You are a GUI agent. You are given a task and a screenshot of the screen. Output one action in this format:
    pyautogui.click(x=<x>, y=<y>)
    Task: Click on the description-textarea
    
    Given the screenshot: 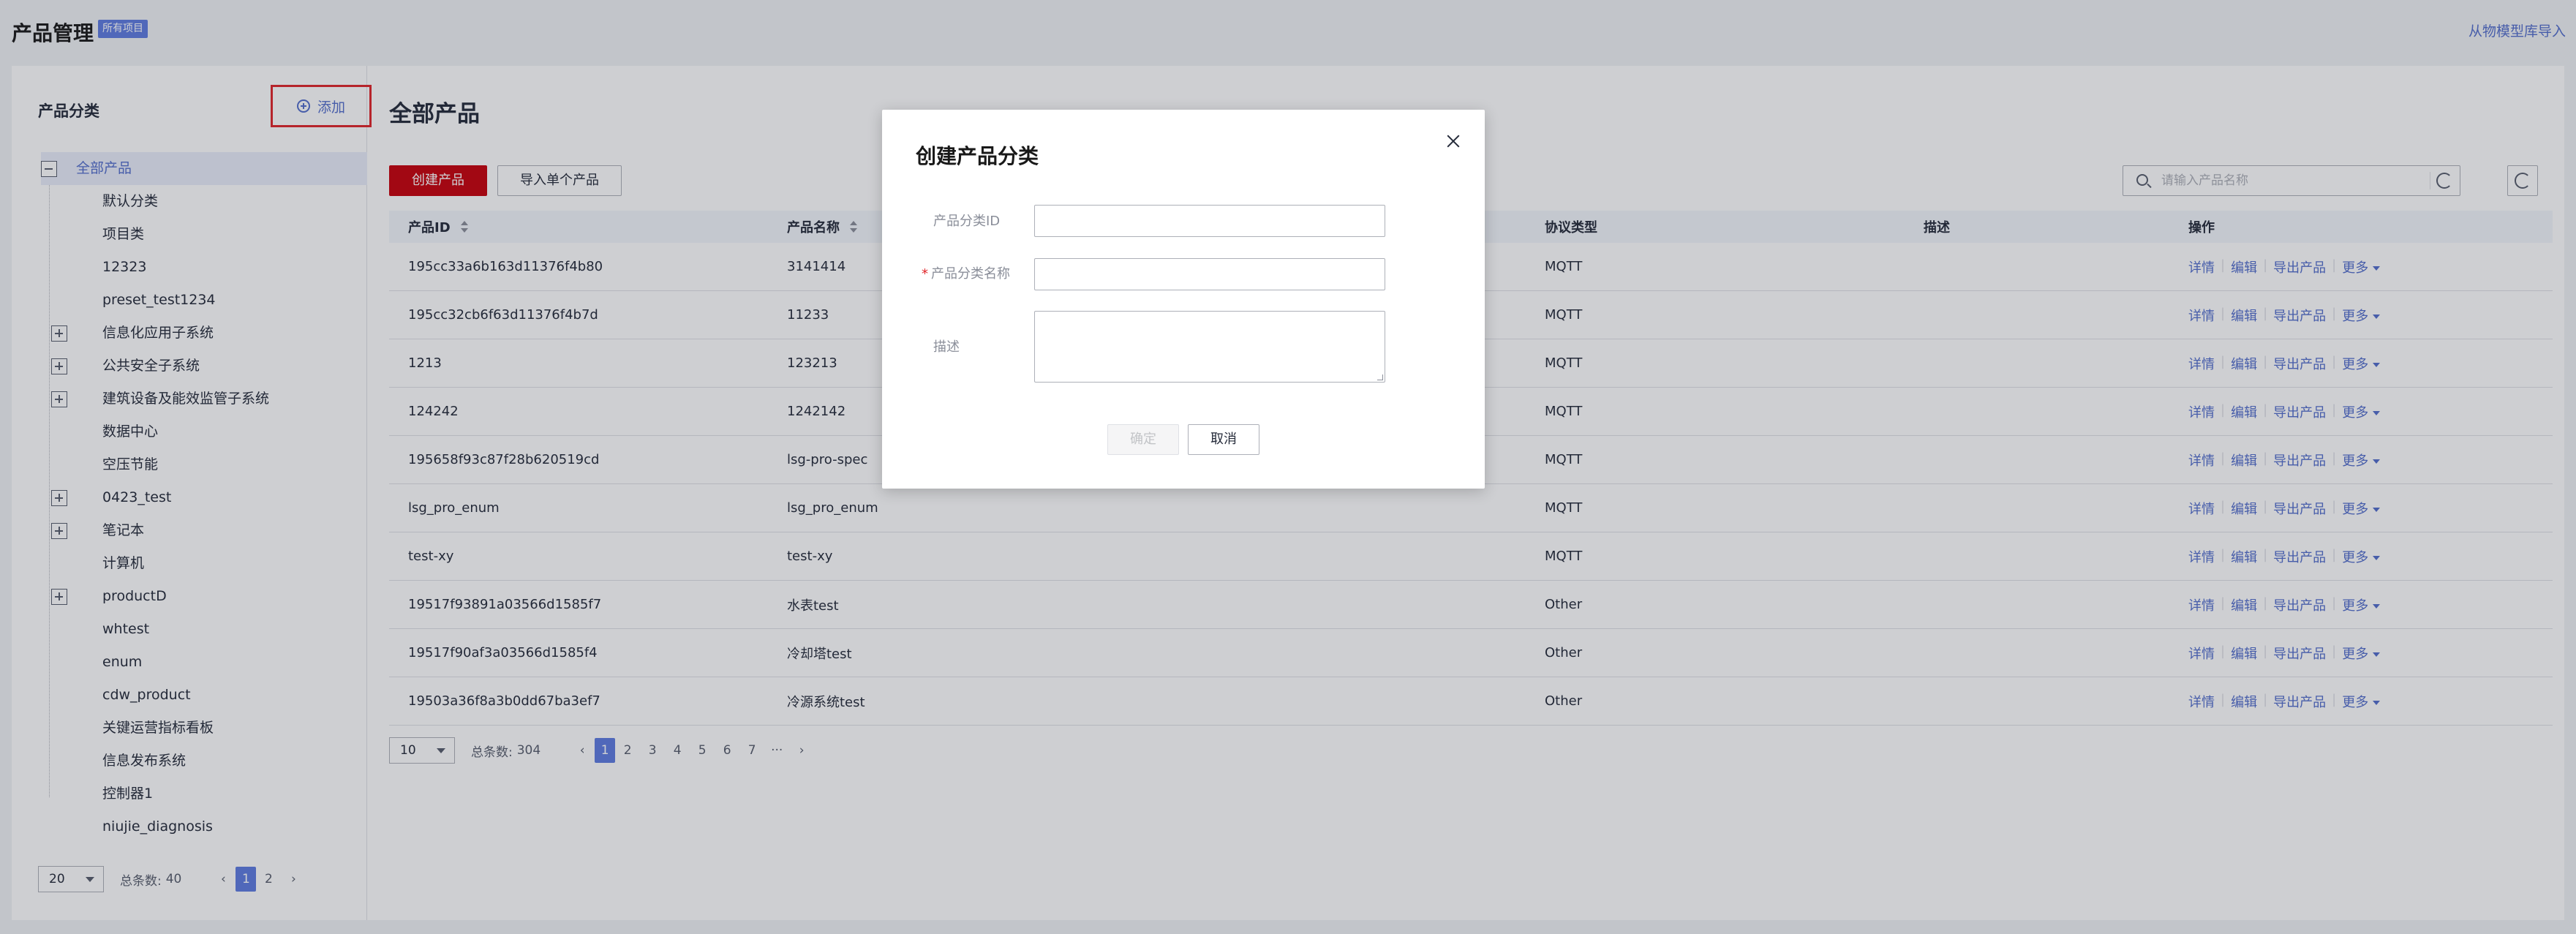 What is the action you would take?
    pyautogui.click(x=1209, y=347)
    